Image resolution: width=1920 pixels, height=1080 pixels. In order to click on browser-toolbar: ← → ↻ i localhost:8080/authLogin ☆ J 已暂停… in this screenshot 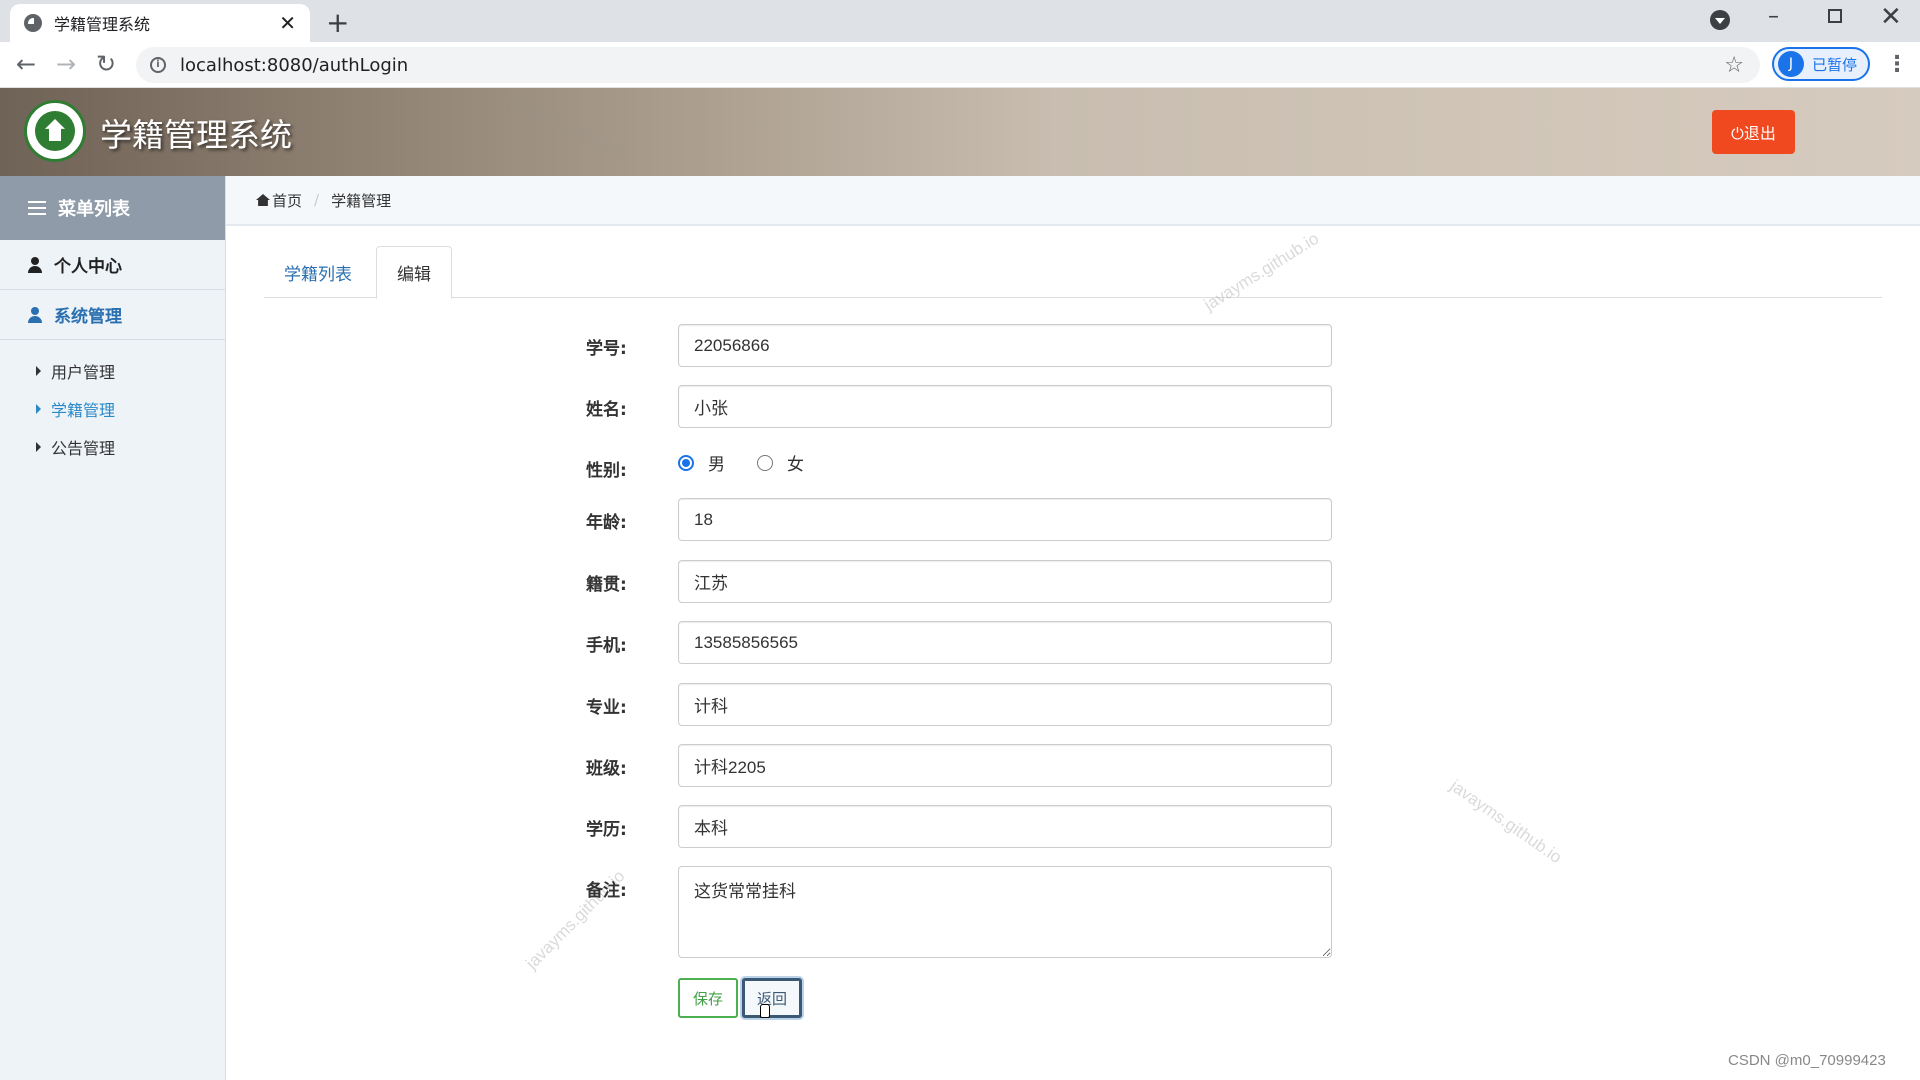, I will do `click(960, 65)`.